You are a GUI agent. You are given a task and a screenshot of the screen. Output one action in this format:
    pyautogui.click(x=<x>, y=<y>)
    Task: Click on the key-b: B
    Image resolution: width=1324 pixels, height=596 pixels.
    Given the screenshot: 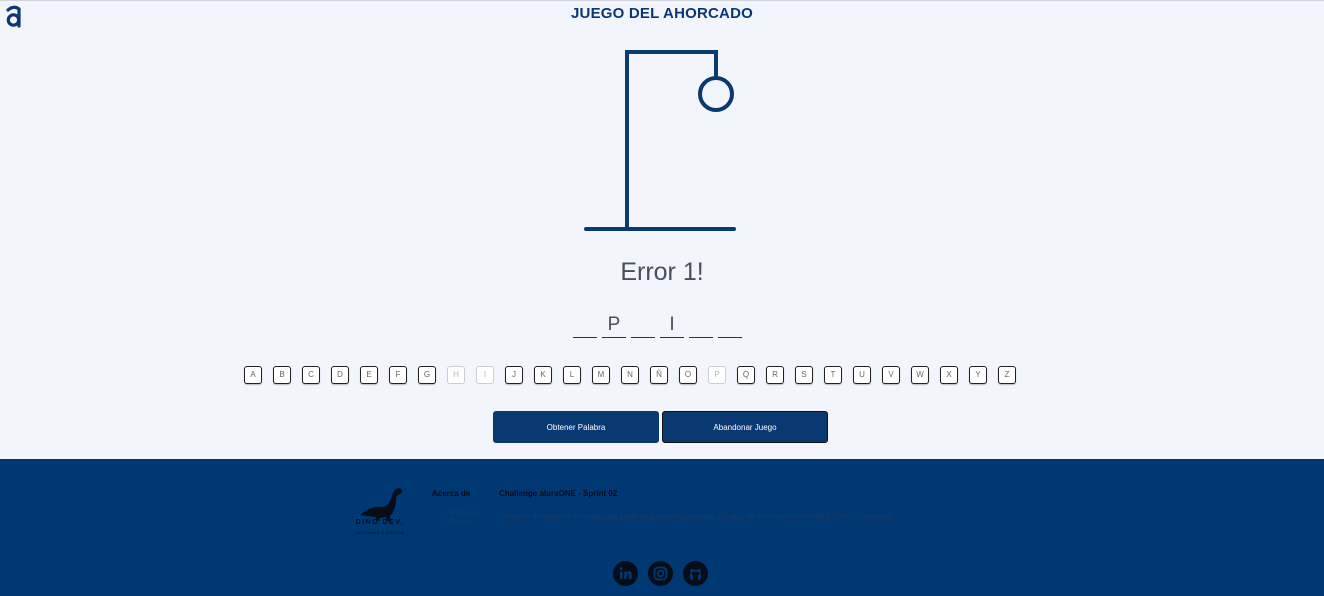 What is the action you would take?
    pyautogui.click(x=282, y=375)
    